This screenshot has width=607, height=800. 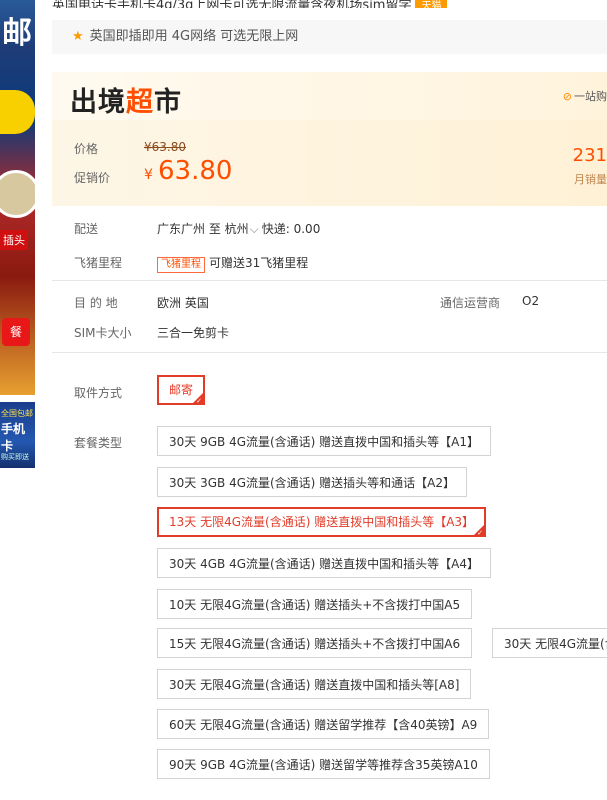 I want to click on mileage-text: 可赠送31飞猪里程, so click(x=259, y=263).